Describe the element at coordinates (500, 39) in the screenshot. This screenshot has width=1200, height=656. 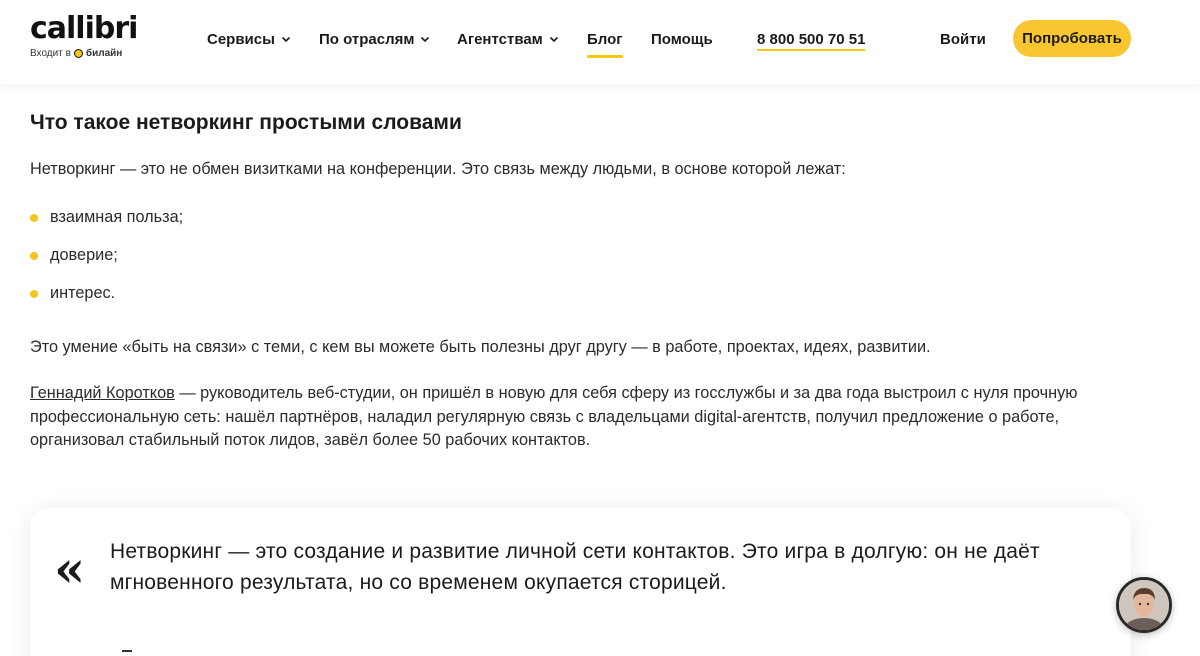
I see `nav-item-label: Агентствам` at that location.